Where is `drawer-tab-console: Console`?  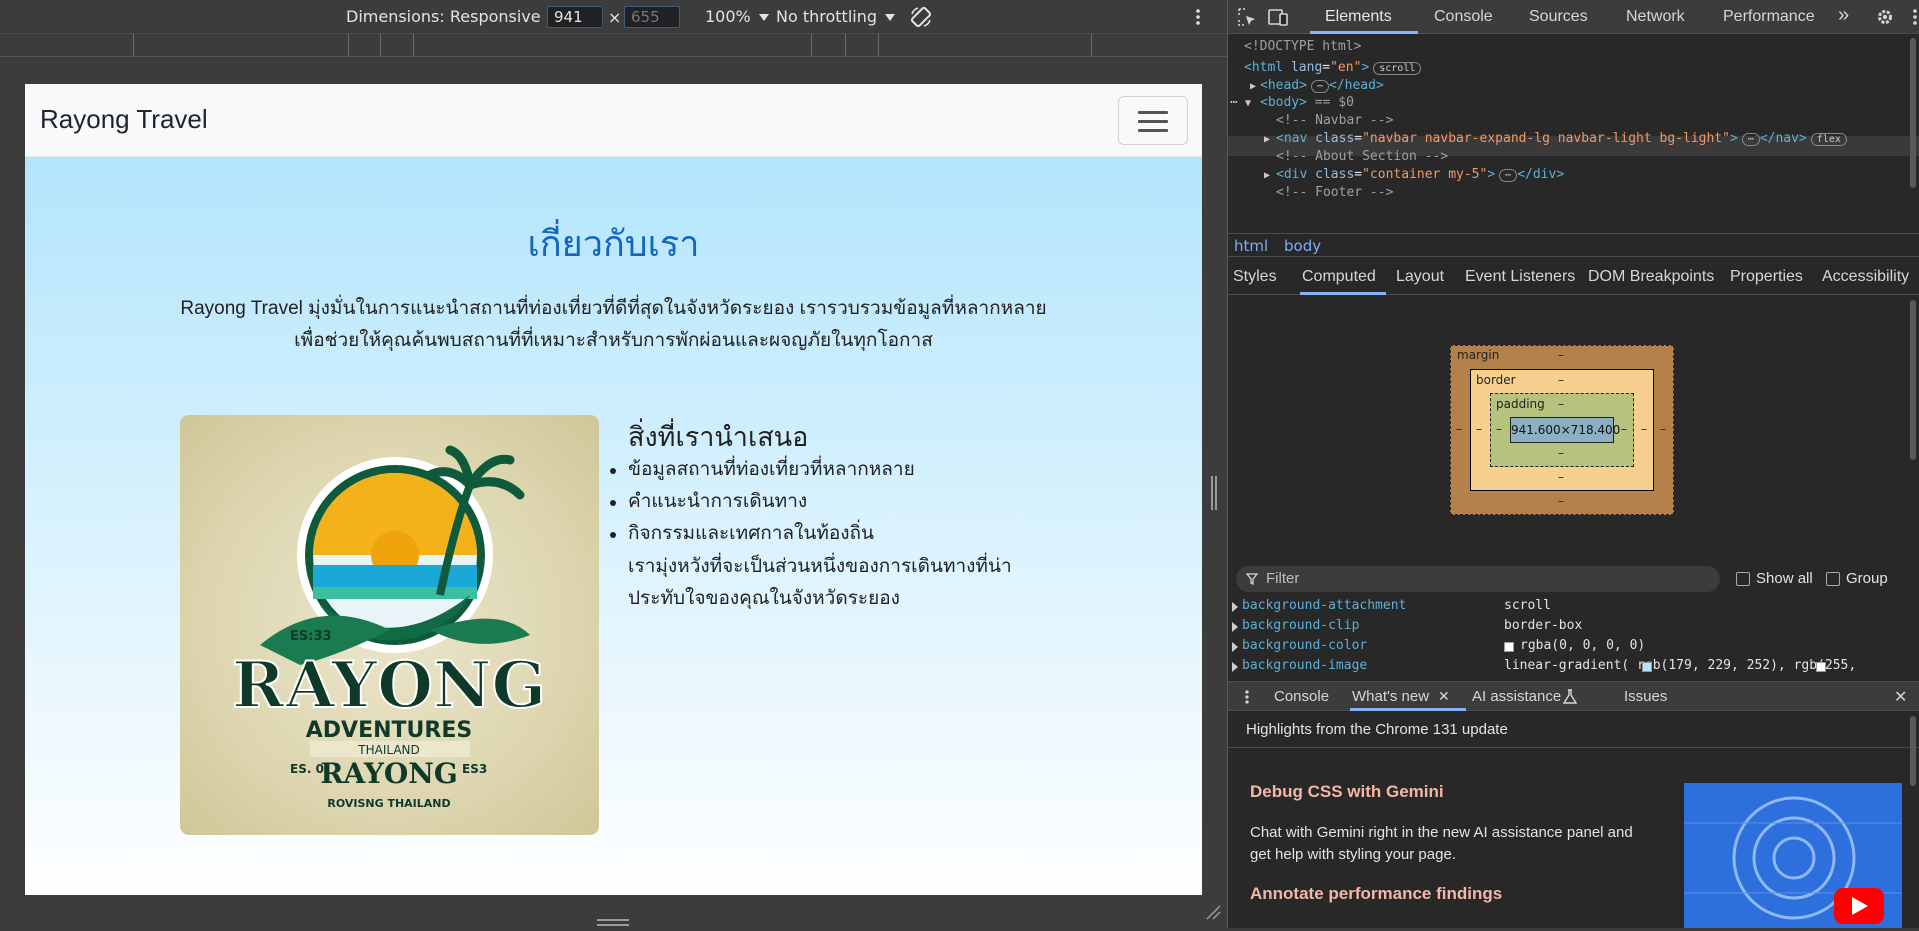 drawer-tab-console: Console is located at coordinates (1301, 696).